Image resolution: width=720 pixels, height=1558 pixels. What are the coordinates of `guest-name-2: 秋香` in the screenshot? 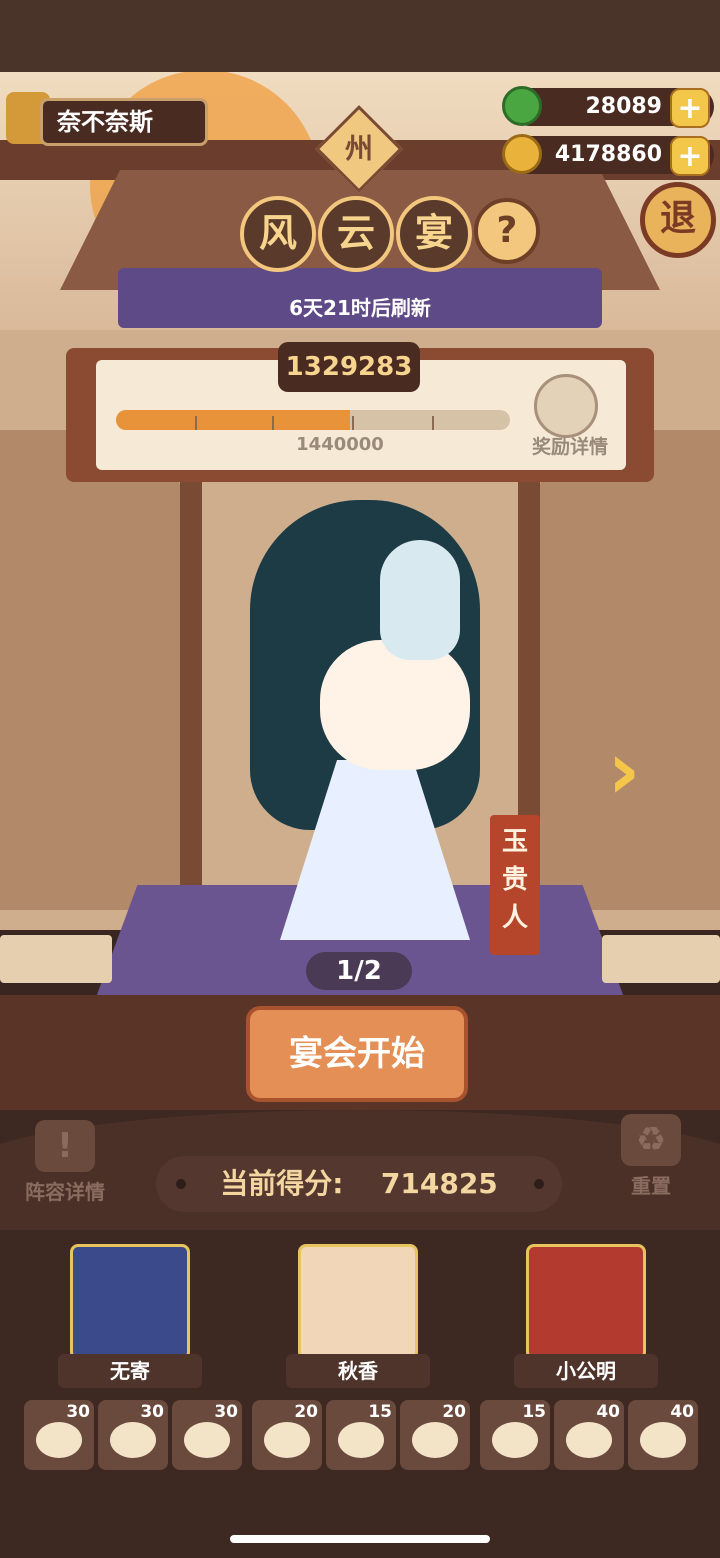 It's located at (358, 1371).